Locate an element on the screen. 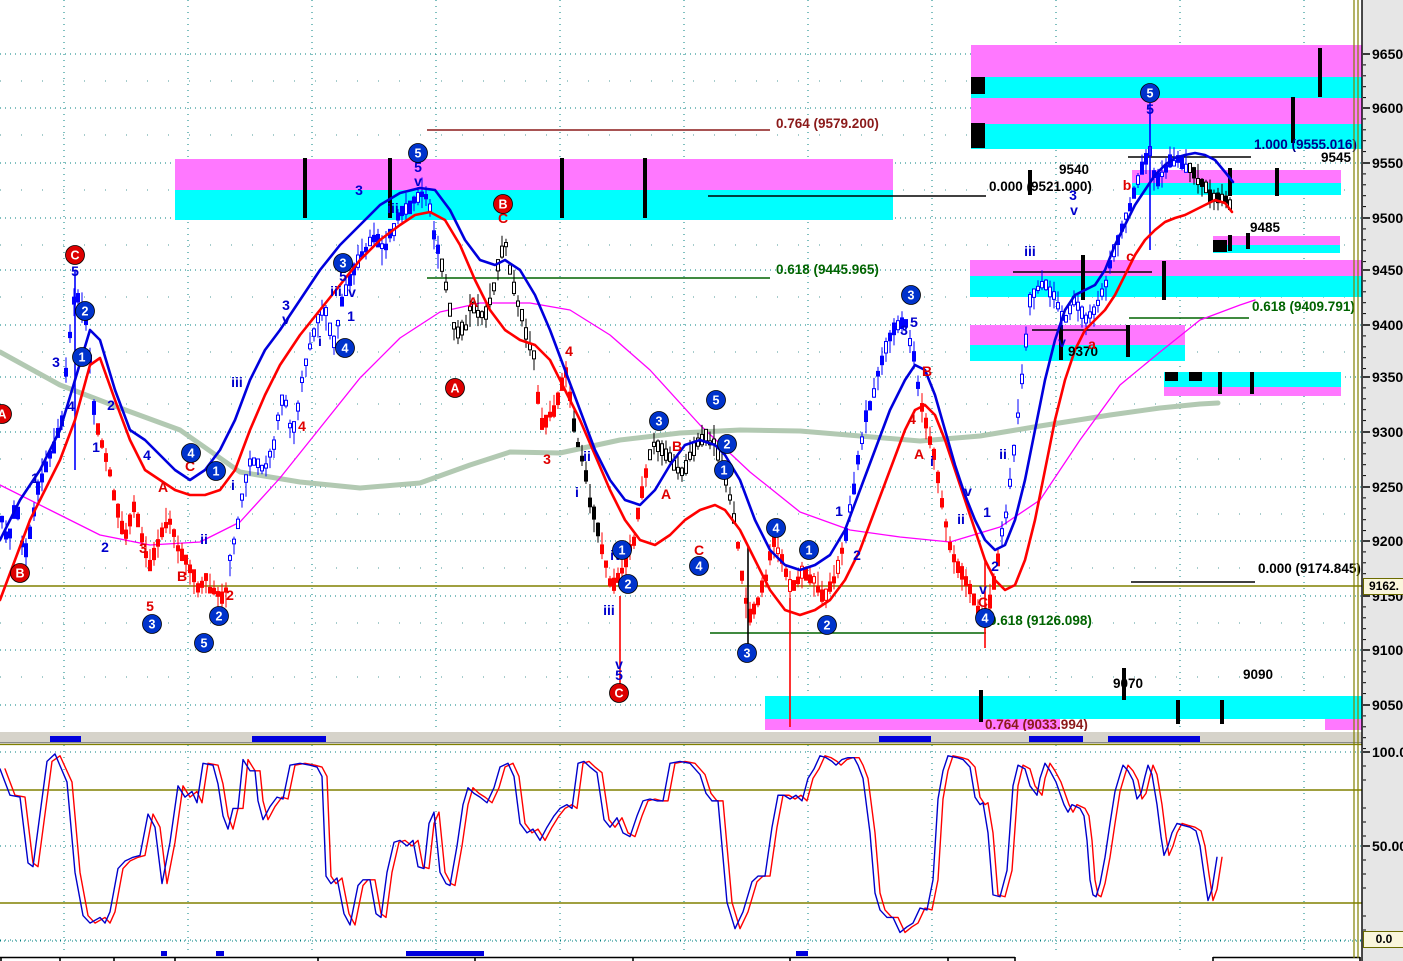 This screenshot has width=1403, height=961. bottom-signal-strip is located at coordinates (701, 955).